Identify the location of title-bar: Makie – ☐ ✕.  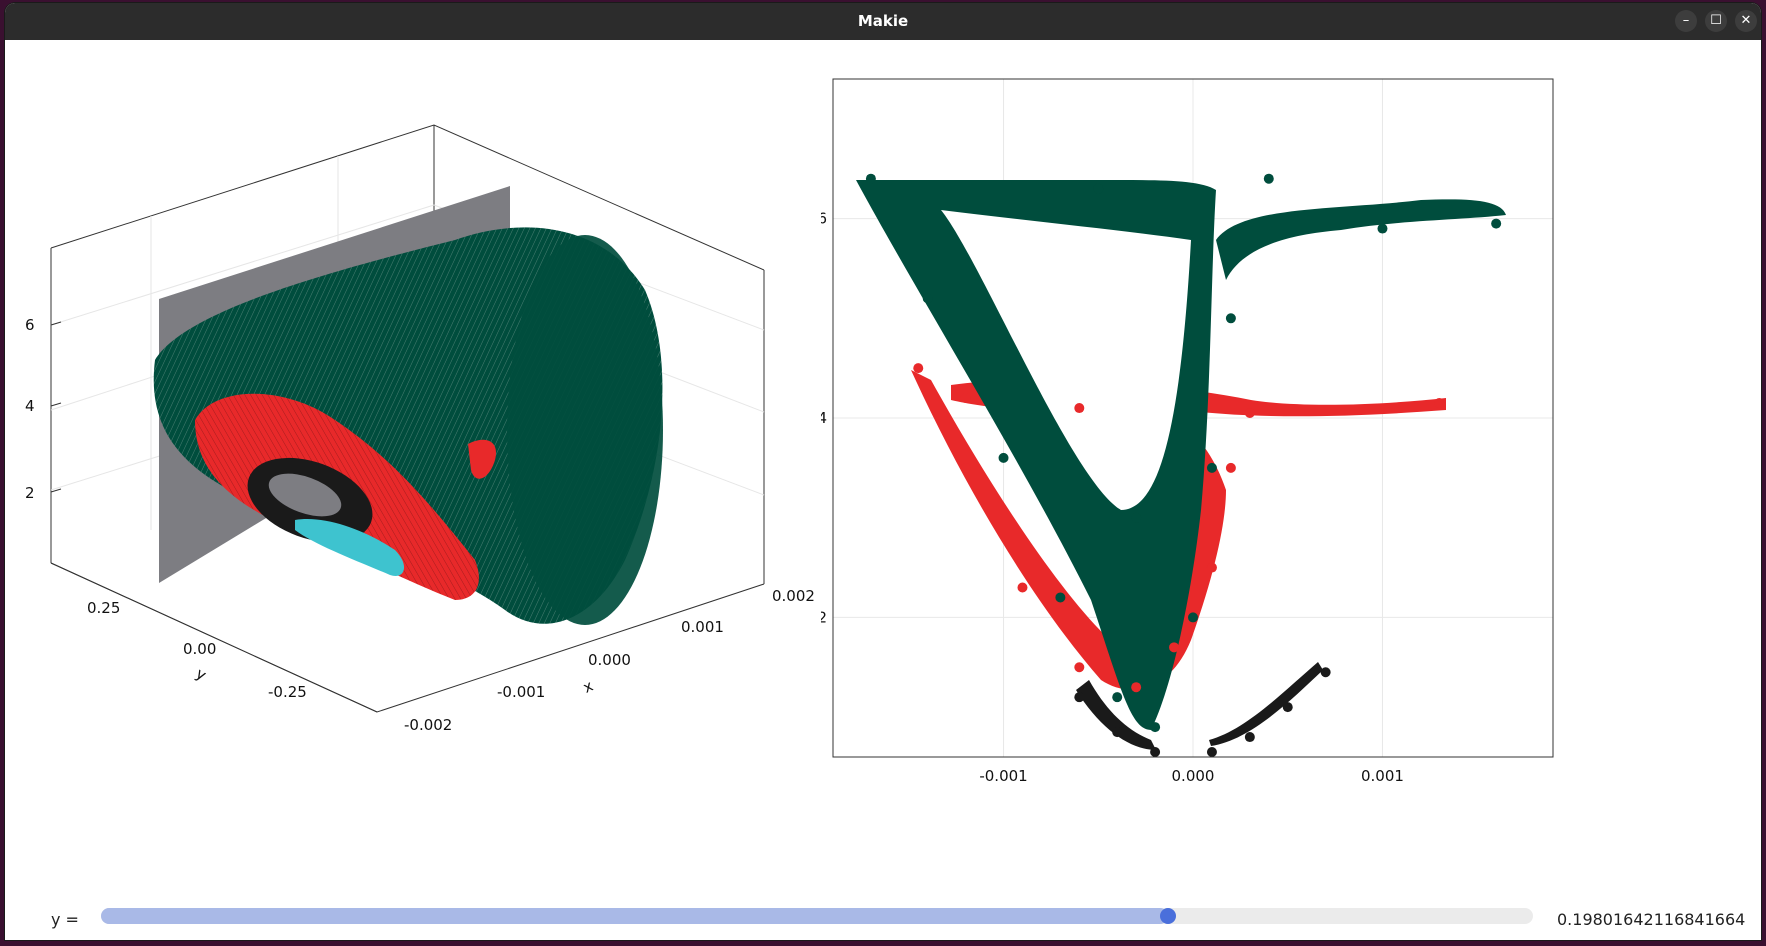
(883, 21).